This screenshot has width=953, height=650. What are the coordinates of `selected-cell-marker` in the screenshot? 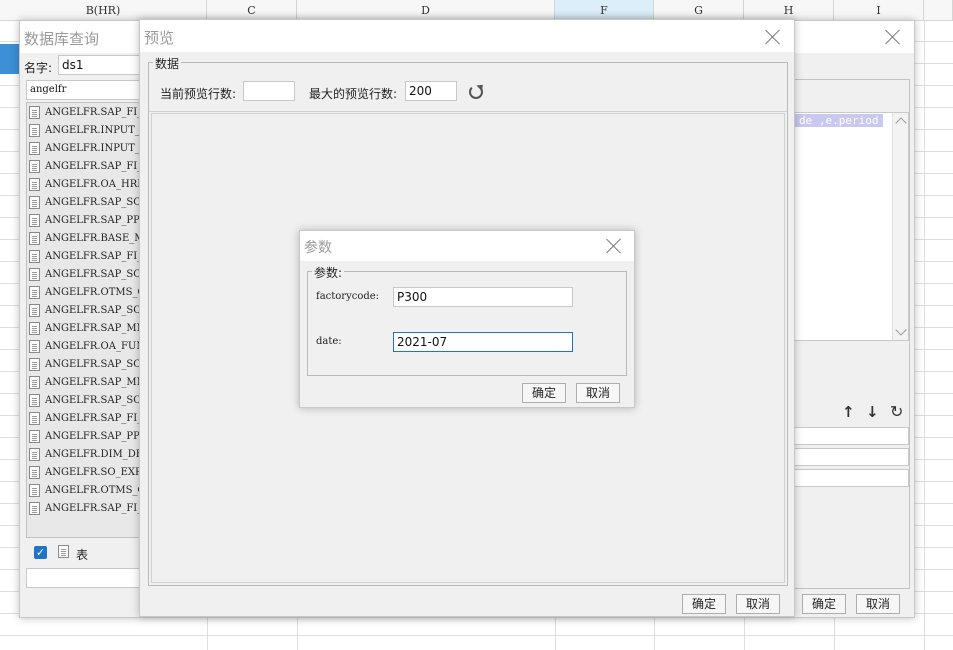 It's located at (9, 59).